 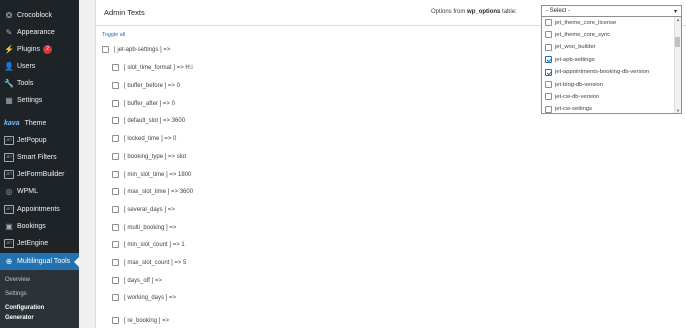 I want to click on sidebar-item-jetpopup: JET JetPopup, so click(x=39, y=140).